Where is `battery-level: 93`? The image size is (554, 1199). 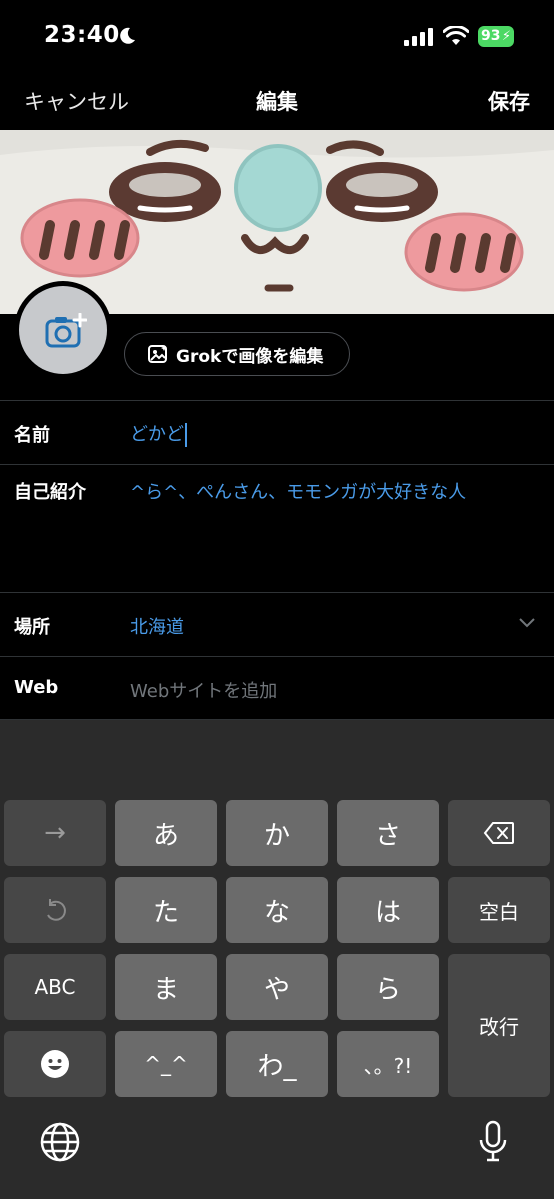
battery-level: 93 is located at coordinates (491, 36).